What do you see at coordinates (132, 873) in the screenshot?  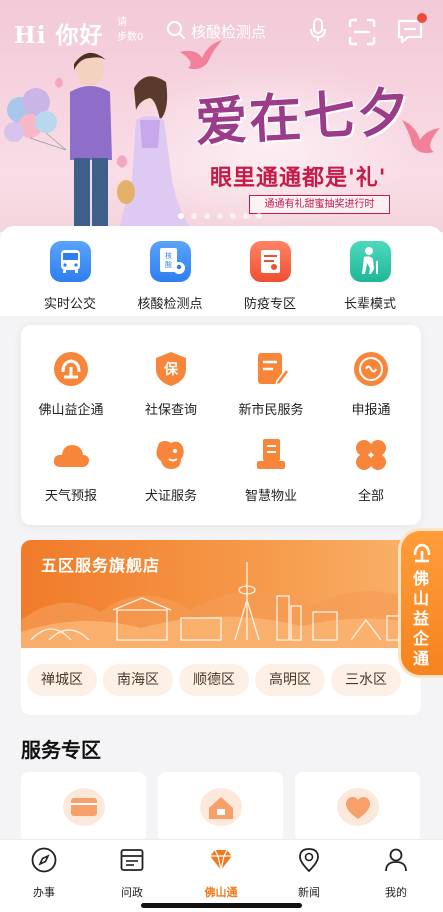 I see `tab-inquiry: 问政` at bounding box center [132, 873].